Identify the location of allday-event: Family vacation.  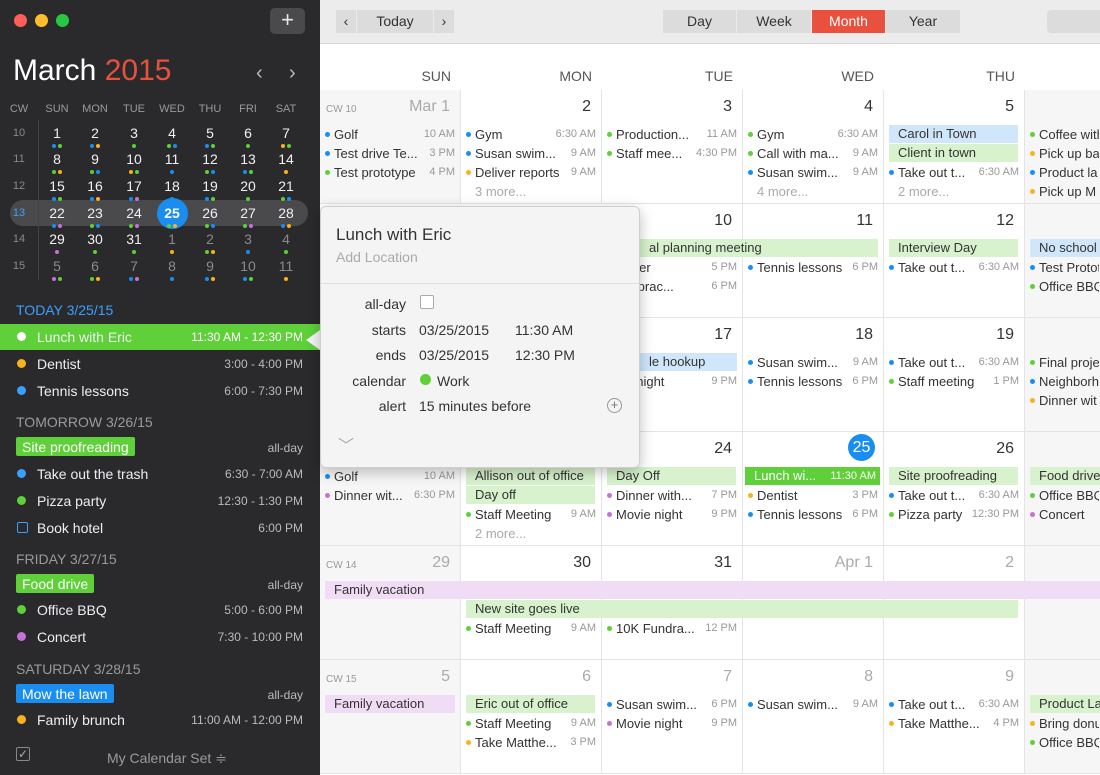
(712, 590).